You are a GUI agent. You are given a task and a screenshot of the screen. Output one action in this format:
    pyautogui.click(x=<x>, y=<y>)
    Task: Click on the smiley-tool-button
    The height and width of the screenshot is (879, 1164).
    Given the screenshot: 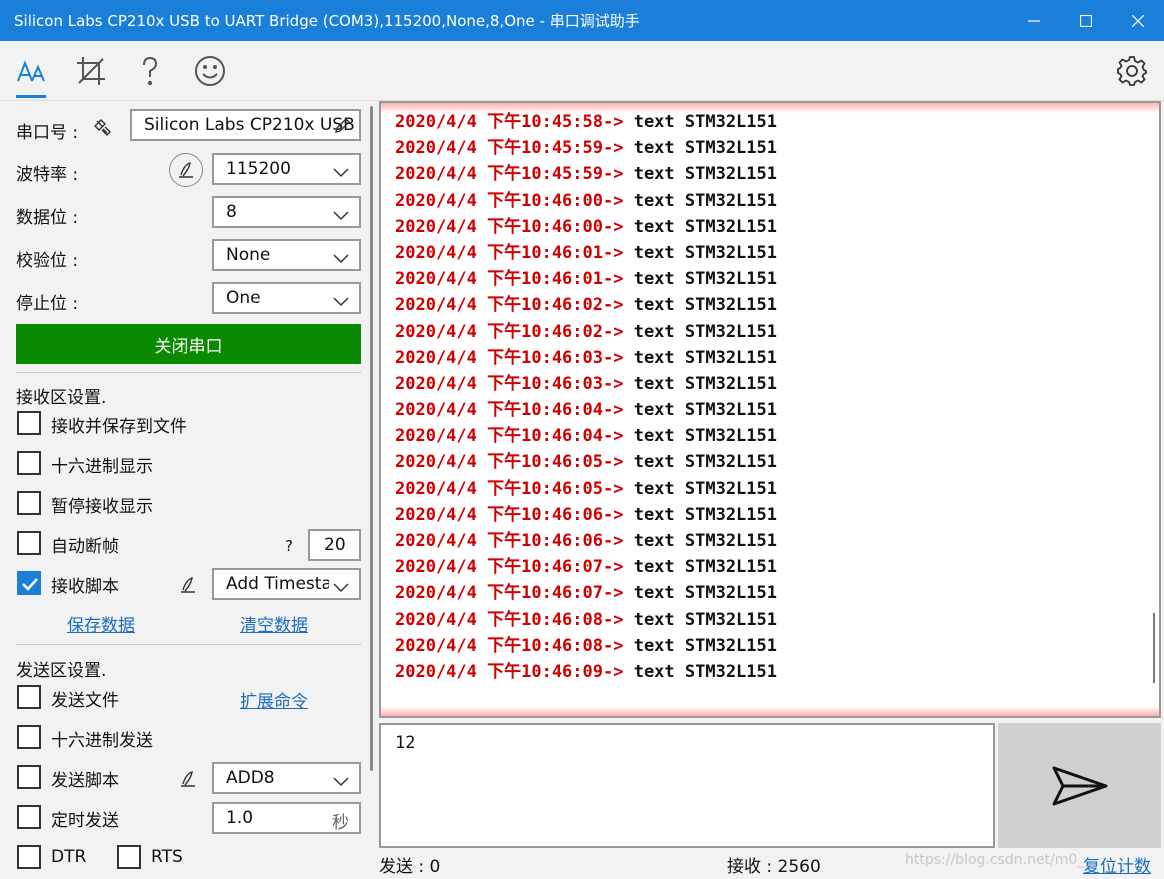 What is the action you would take?
    pyautogui.click(x=210, y=71)
    